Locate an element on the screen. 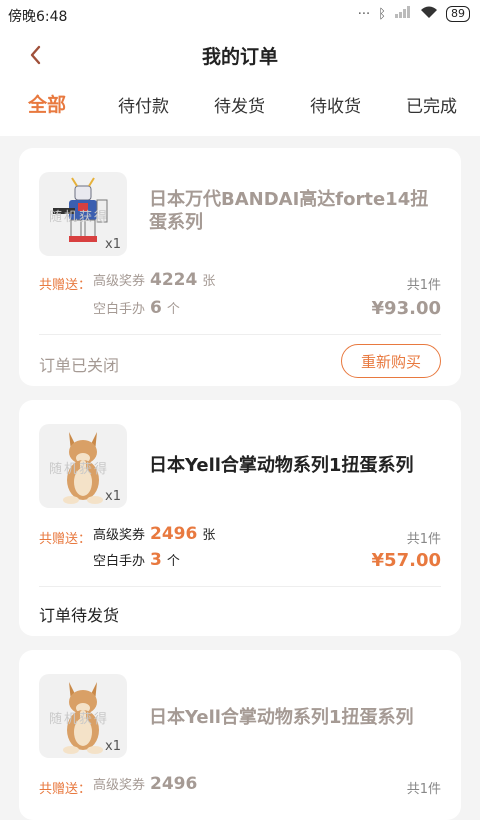  tab-pending-shipment: 待发货 is located at coordinates (239, 104).